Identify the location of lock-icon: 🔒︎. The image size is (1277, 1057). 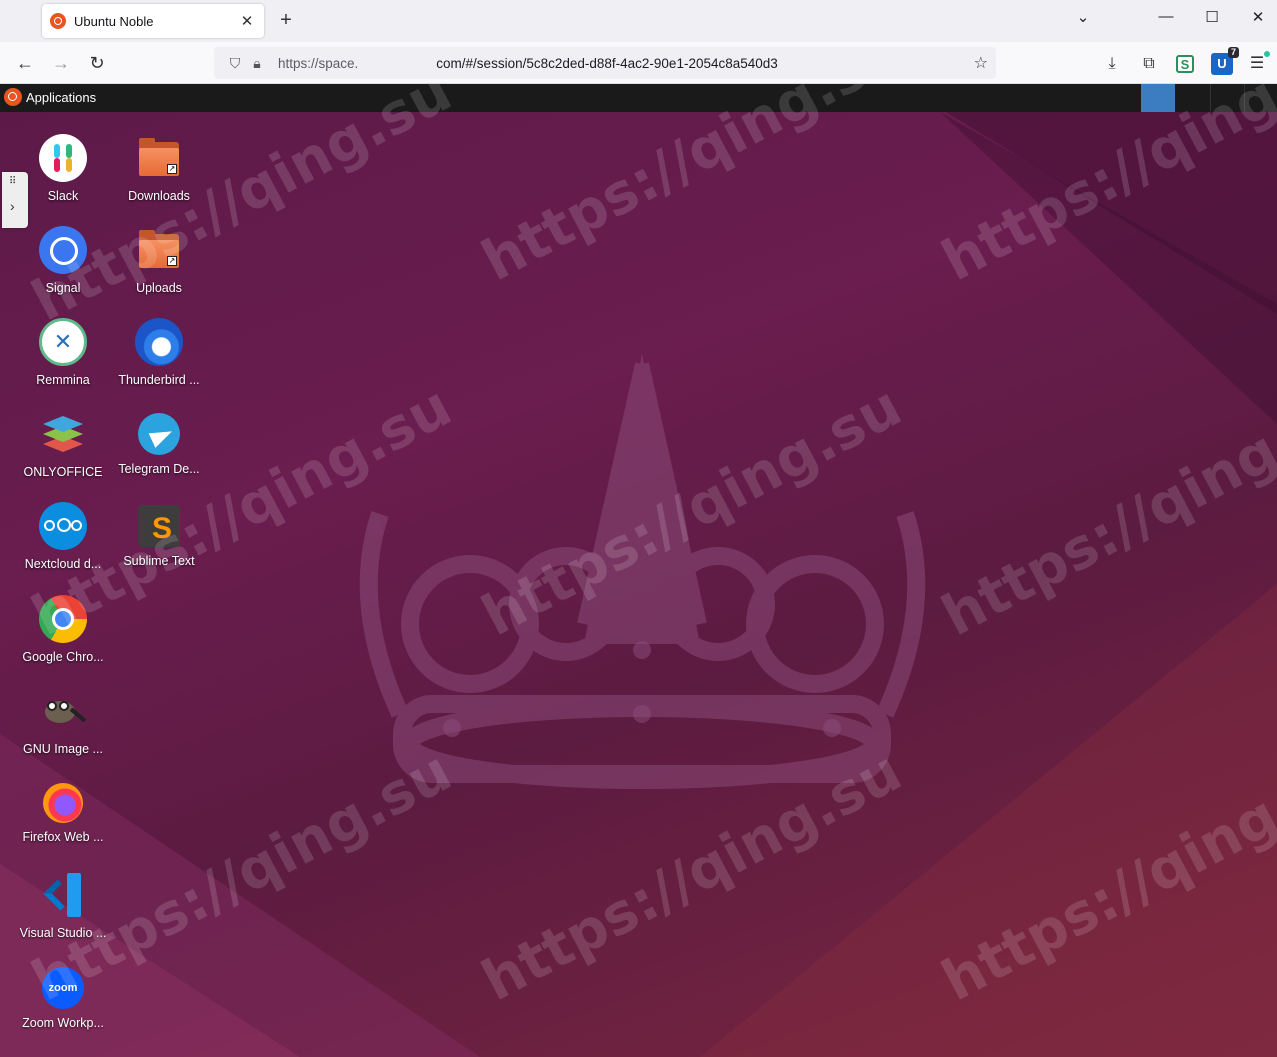
(257, 63).